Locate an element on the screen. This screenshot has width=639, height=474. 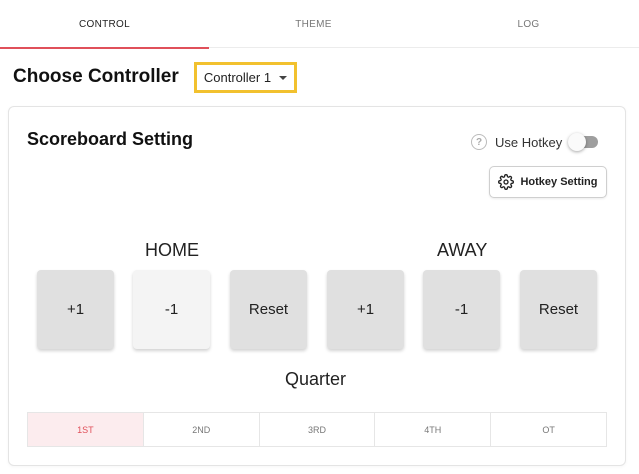
caret-down-icon is located at coordinates (283, 77).